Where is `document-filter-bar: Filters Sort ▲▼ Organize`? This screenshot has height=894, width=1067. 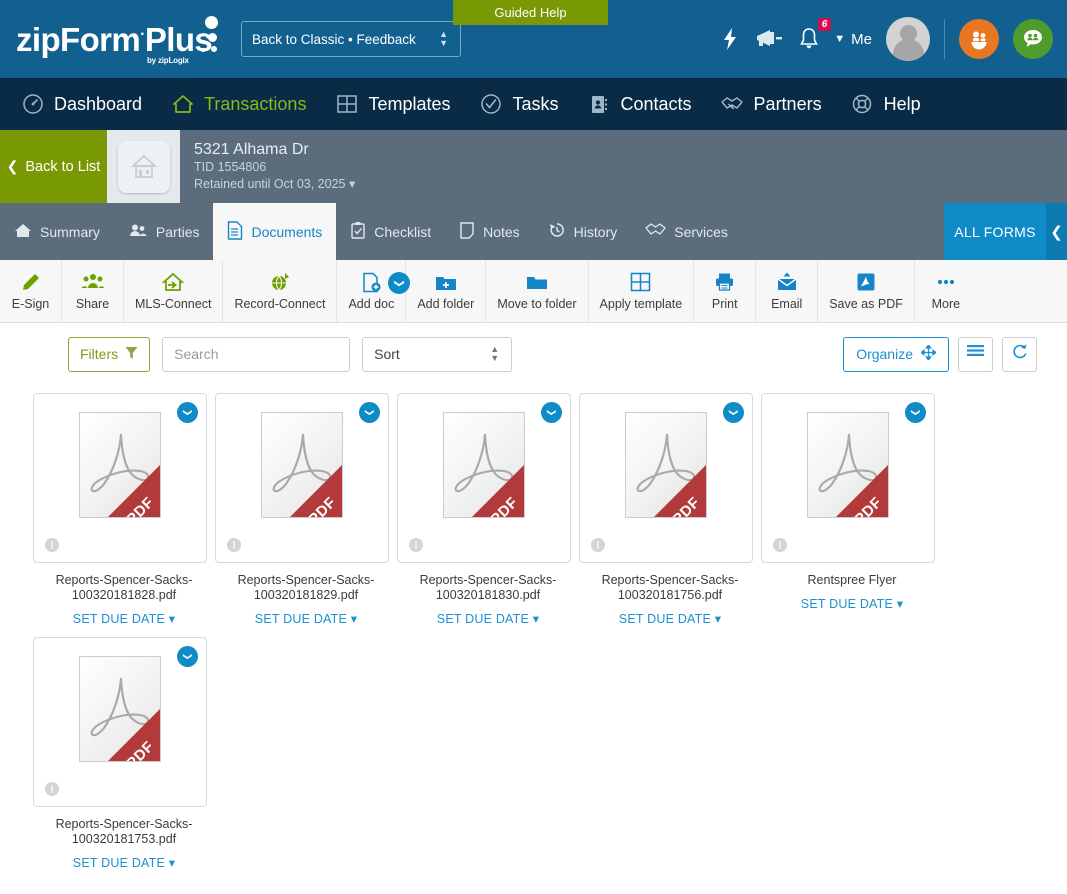 document-filter-bar: Filters Sort ▲▼ Organize is located at coordinates (533, 354).